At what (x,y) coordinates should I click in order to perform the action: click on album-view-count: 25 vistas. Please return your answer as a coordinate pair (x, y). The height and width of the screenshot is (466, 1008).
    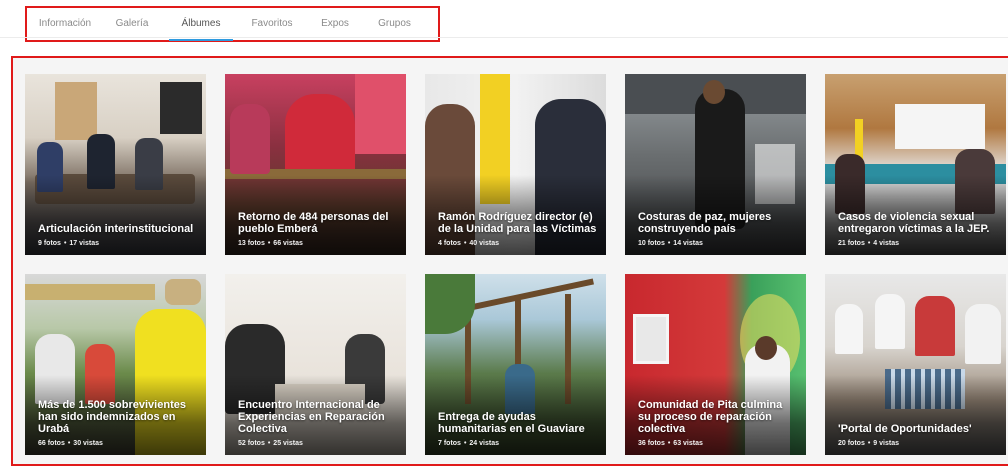
    Looking at the image, I should click on (288, 443).